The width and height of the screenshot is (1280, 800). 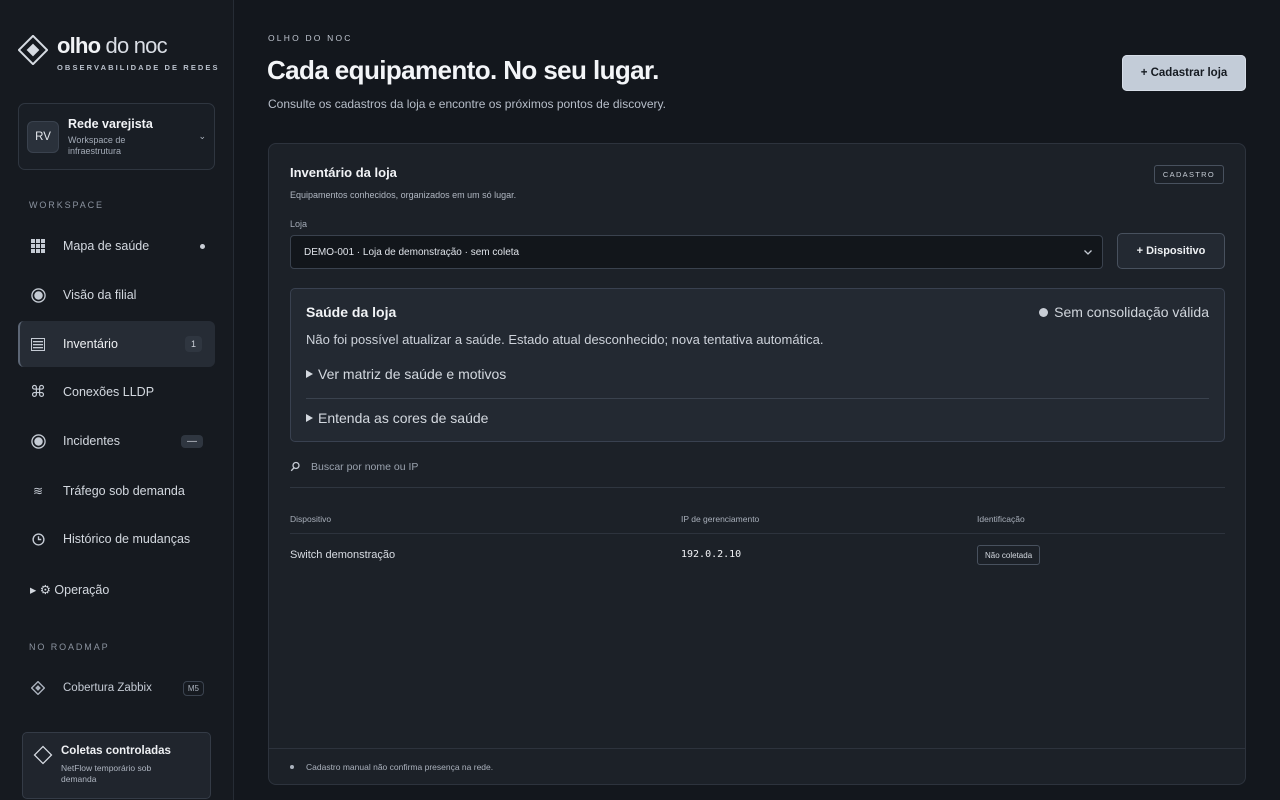 I want to click on disclosure-label: Ver matriz de saúde e motivos, so click(x=412, y=374).